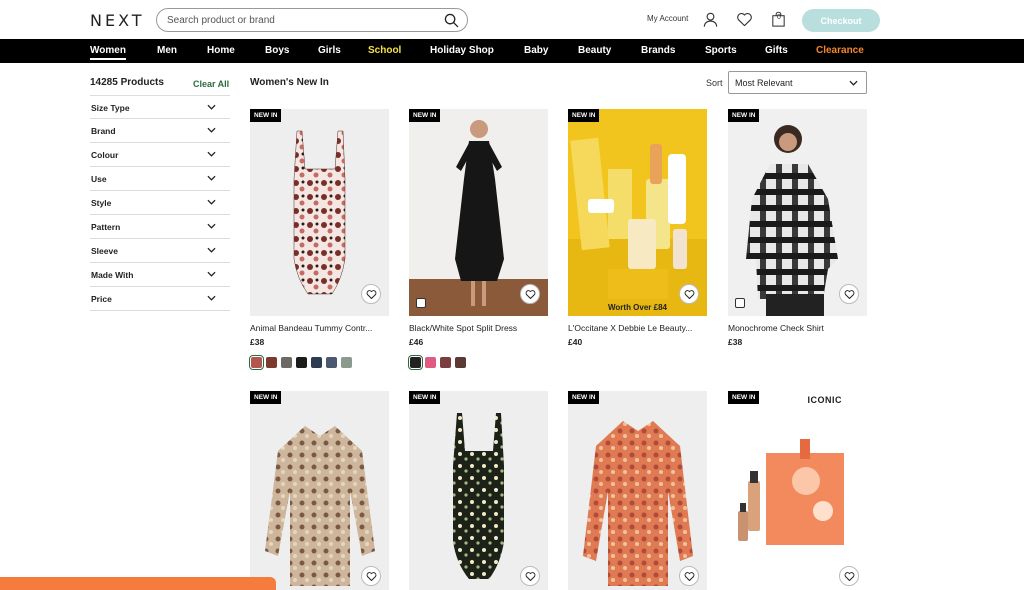 This screenshot has width=1024, height=590. What do you see at coordinates (221, 50) in the screenshot?
I see `nav-item-home: Home` at bounding box center [221, 50].